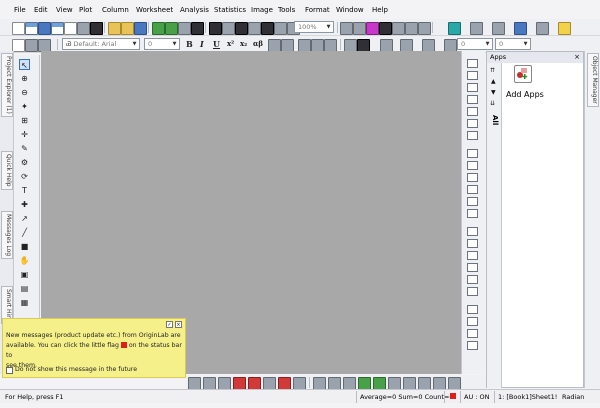 The image size is (600, 408). What do you see at coordinates (114, 28) in the screenshot?
I see `open-folder-icon` at bounding box center [114, 28].